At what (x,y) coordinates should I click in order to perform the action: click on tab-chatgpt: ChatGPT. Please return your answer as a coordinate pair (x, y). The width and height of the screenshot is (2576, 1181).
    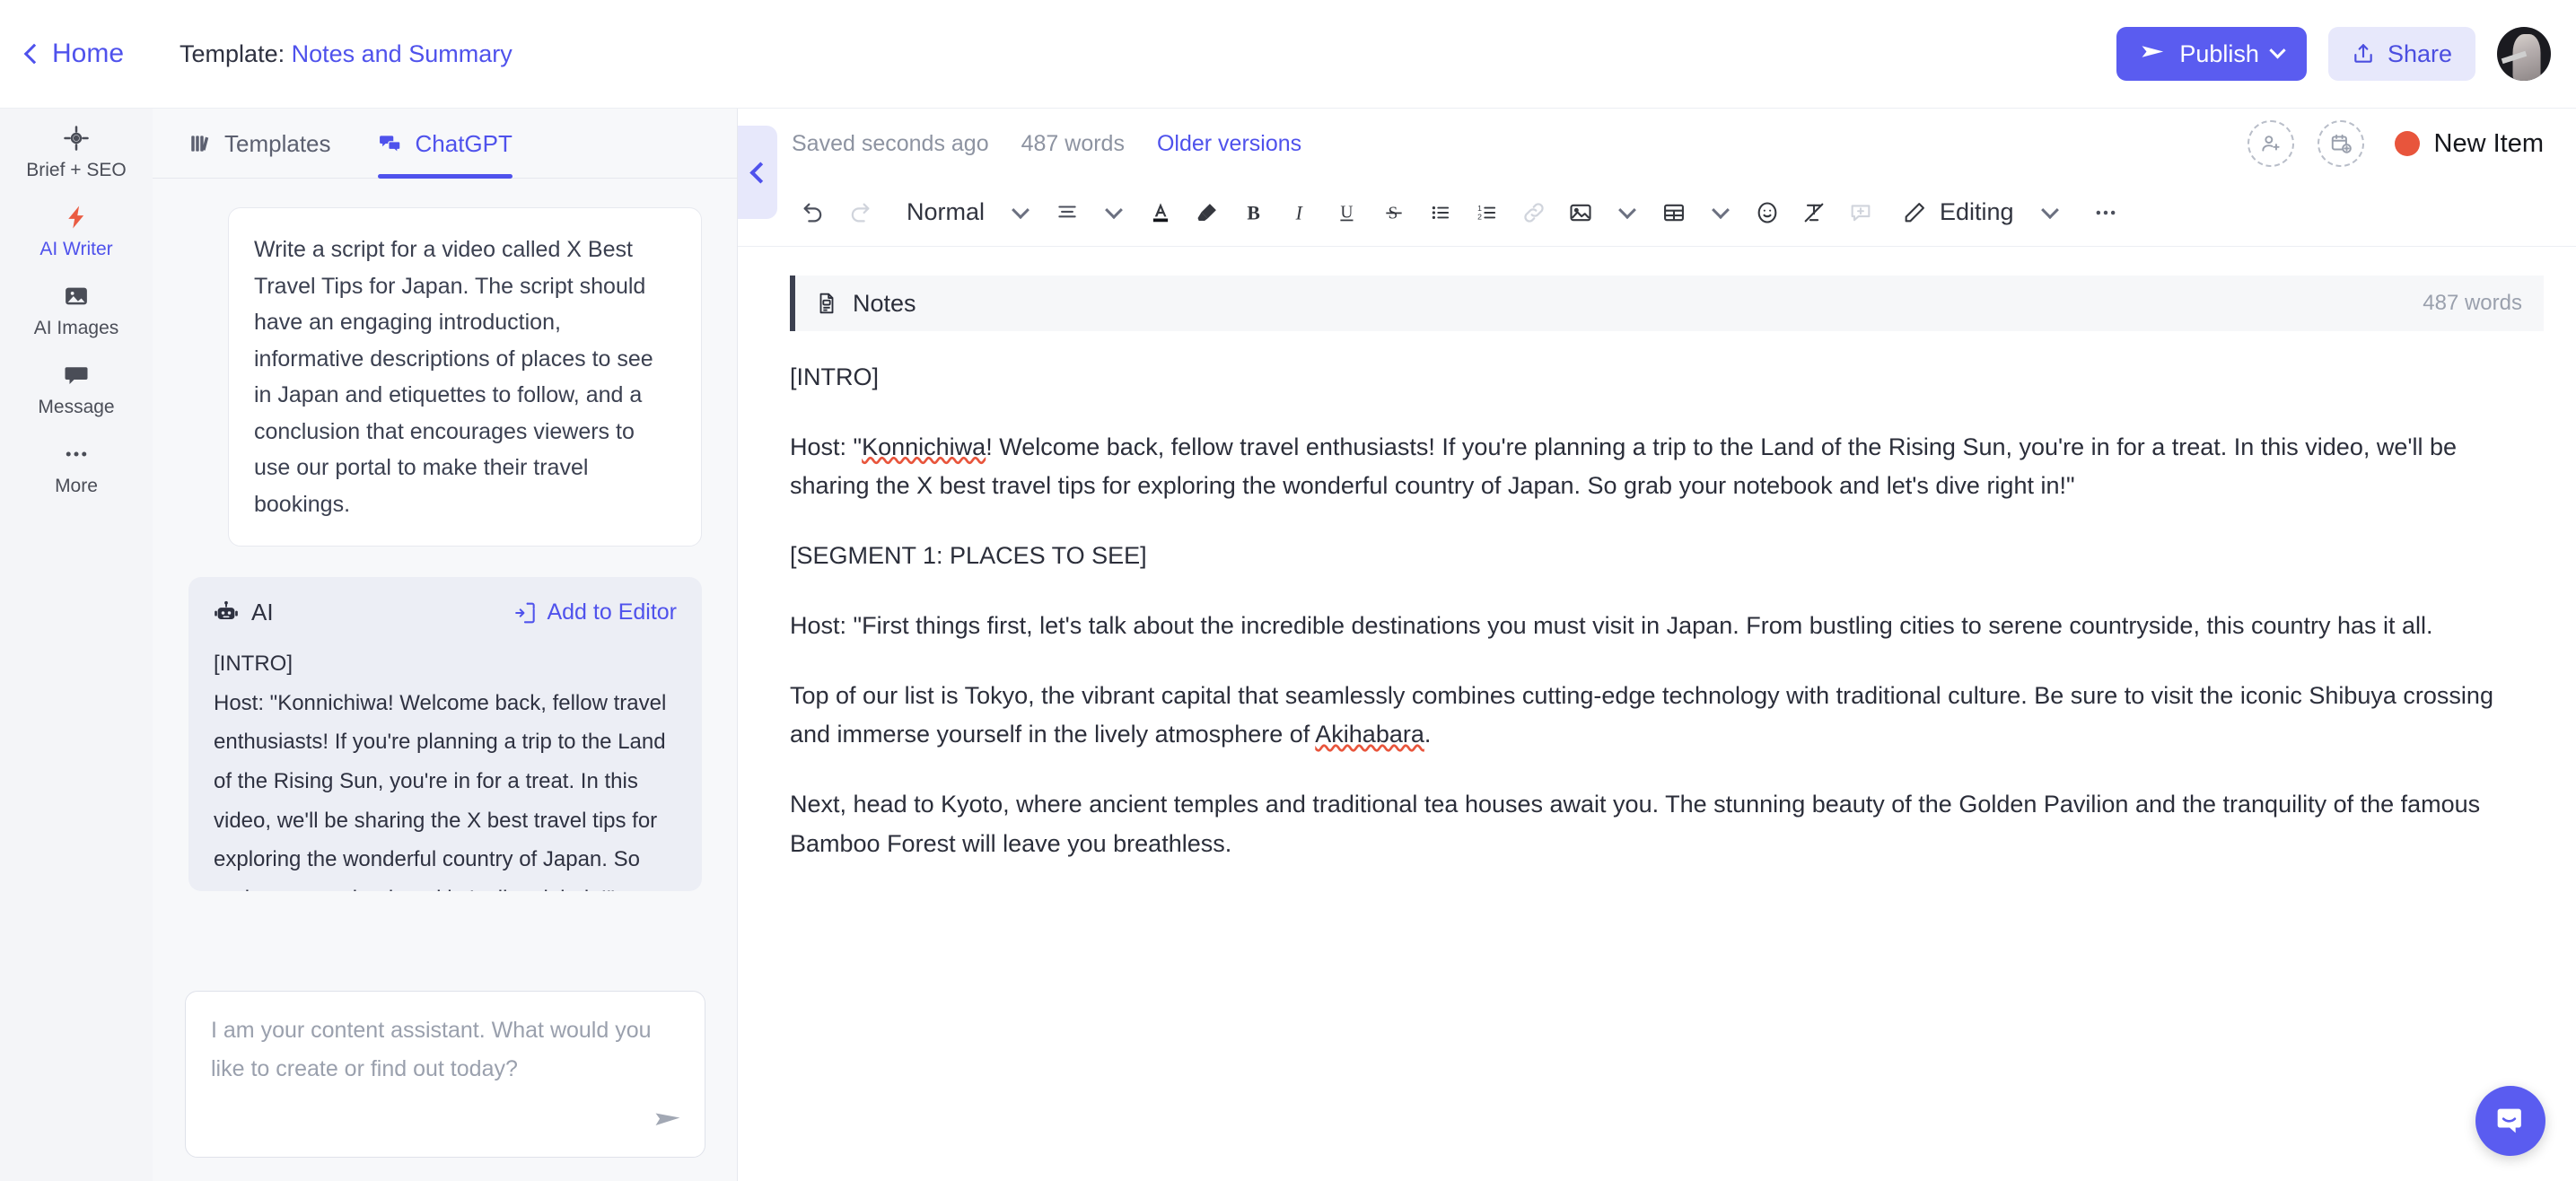
    Looking at the image, I should click on (445, 144).